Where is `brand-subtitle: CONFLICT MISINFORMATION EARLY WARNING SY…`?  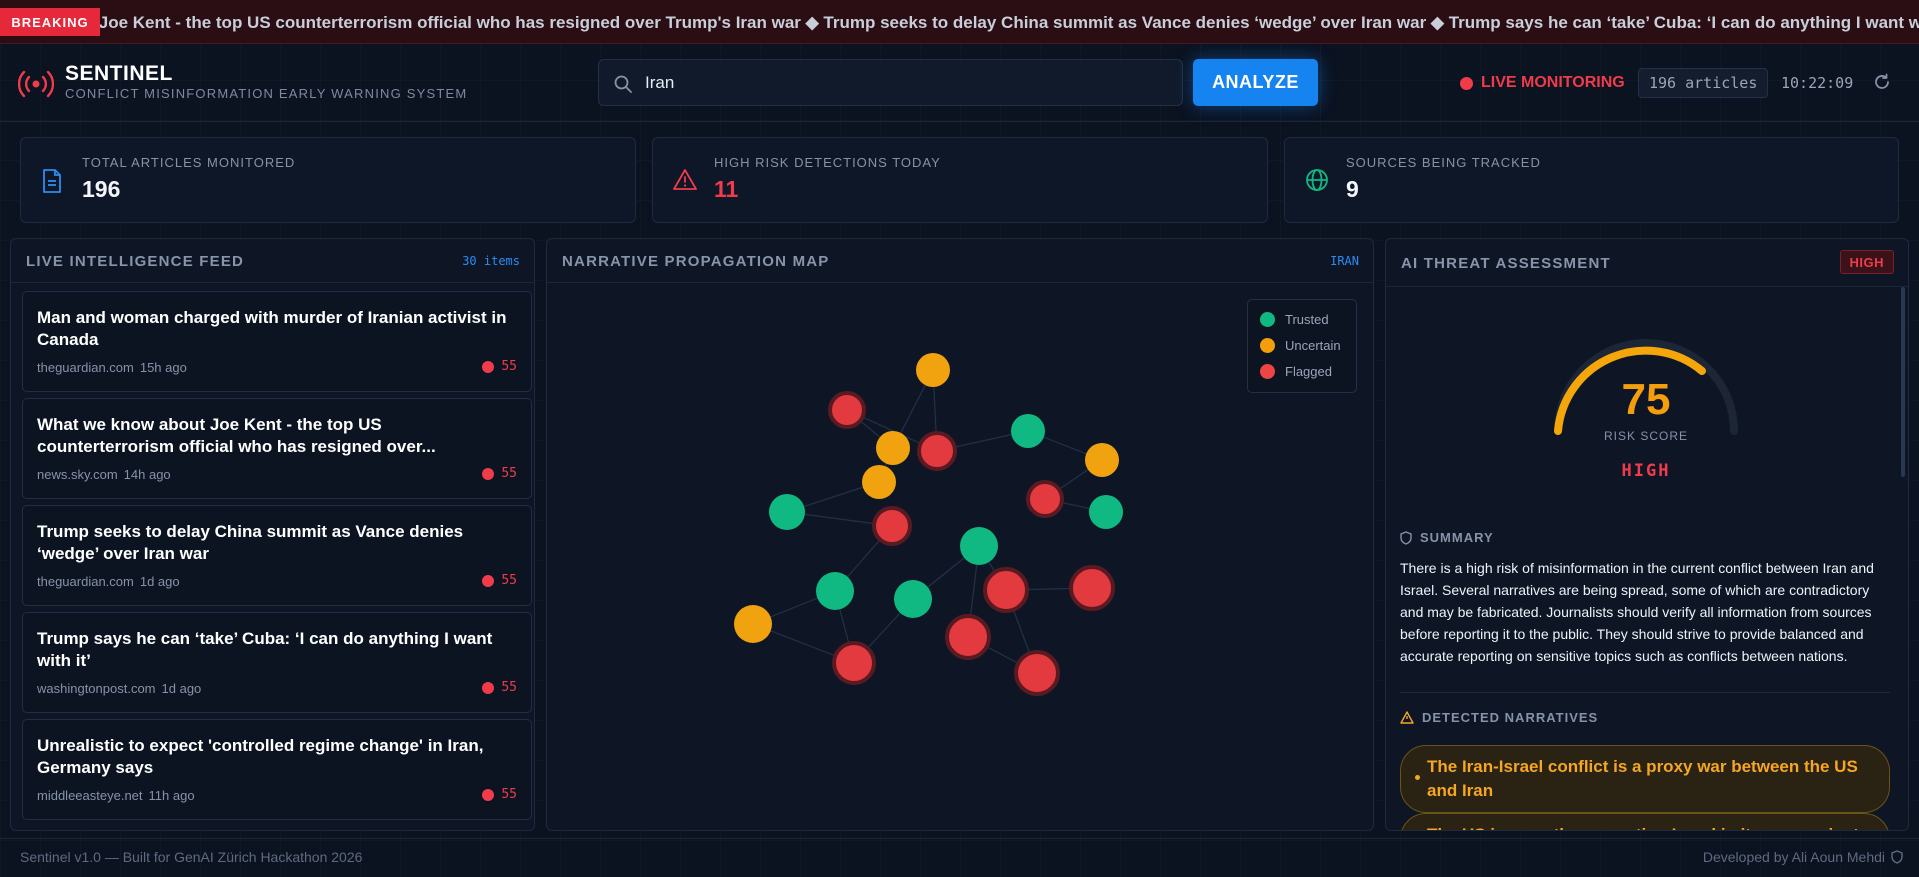
brand-subtitle: CONFLICT MISINFORMATION EARLY WARNING SY… is located at coordinates (266, 93).